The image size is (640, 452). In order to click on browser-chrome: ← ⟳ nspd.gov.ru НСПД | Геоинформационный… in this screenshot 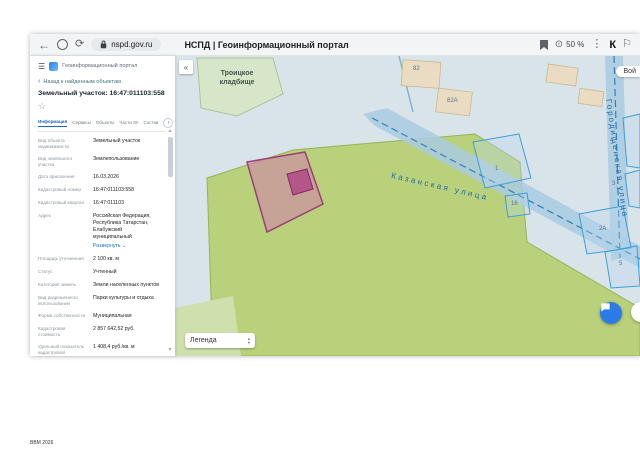, I will do `click(335, 45)`.